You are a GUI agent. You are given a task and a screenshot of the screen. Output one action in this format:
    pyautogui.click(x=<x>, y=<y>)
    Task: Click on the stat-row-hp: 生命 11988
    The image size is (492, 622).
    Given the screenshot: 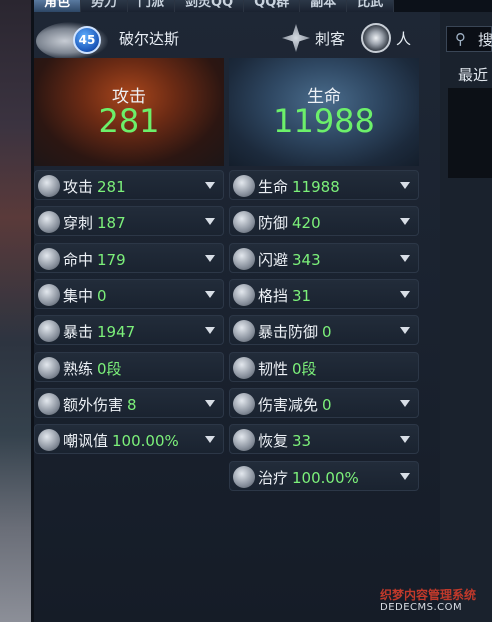 What is the action you would take?
    pyautogui.click(x=324, y=185)
    